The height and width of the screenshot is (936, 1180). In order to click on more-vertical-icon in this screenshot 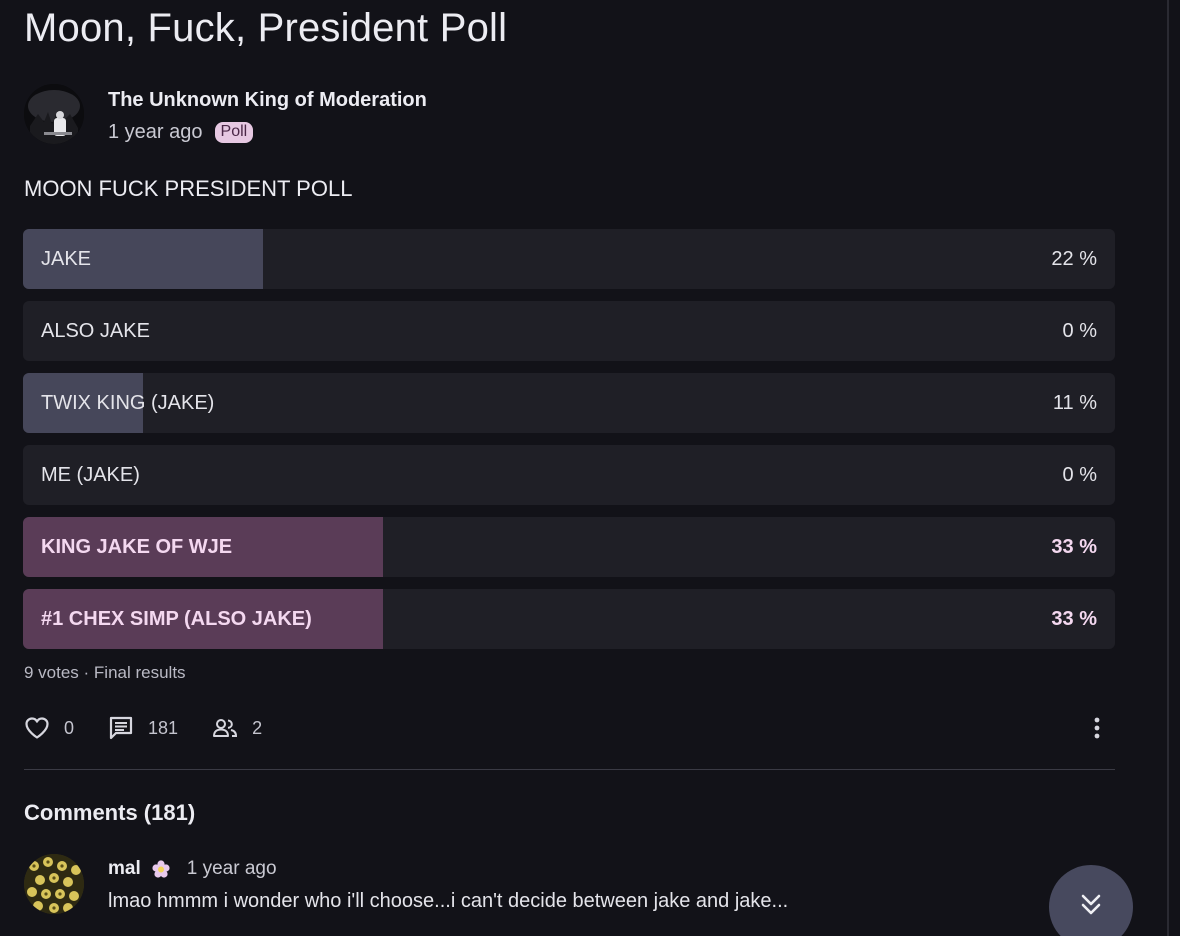, I will do `click(1097, 728)`.